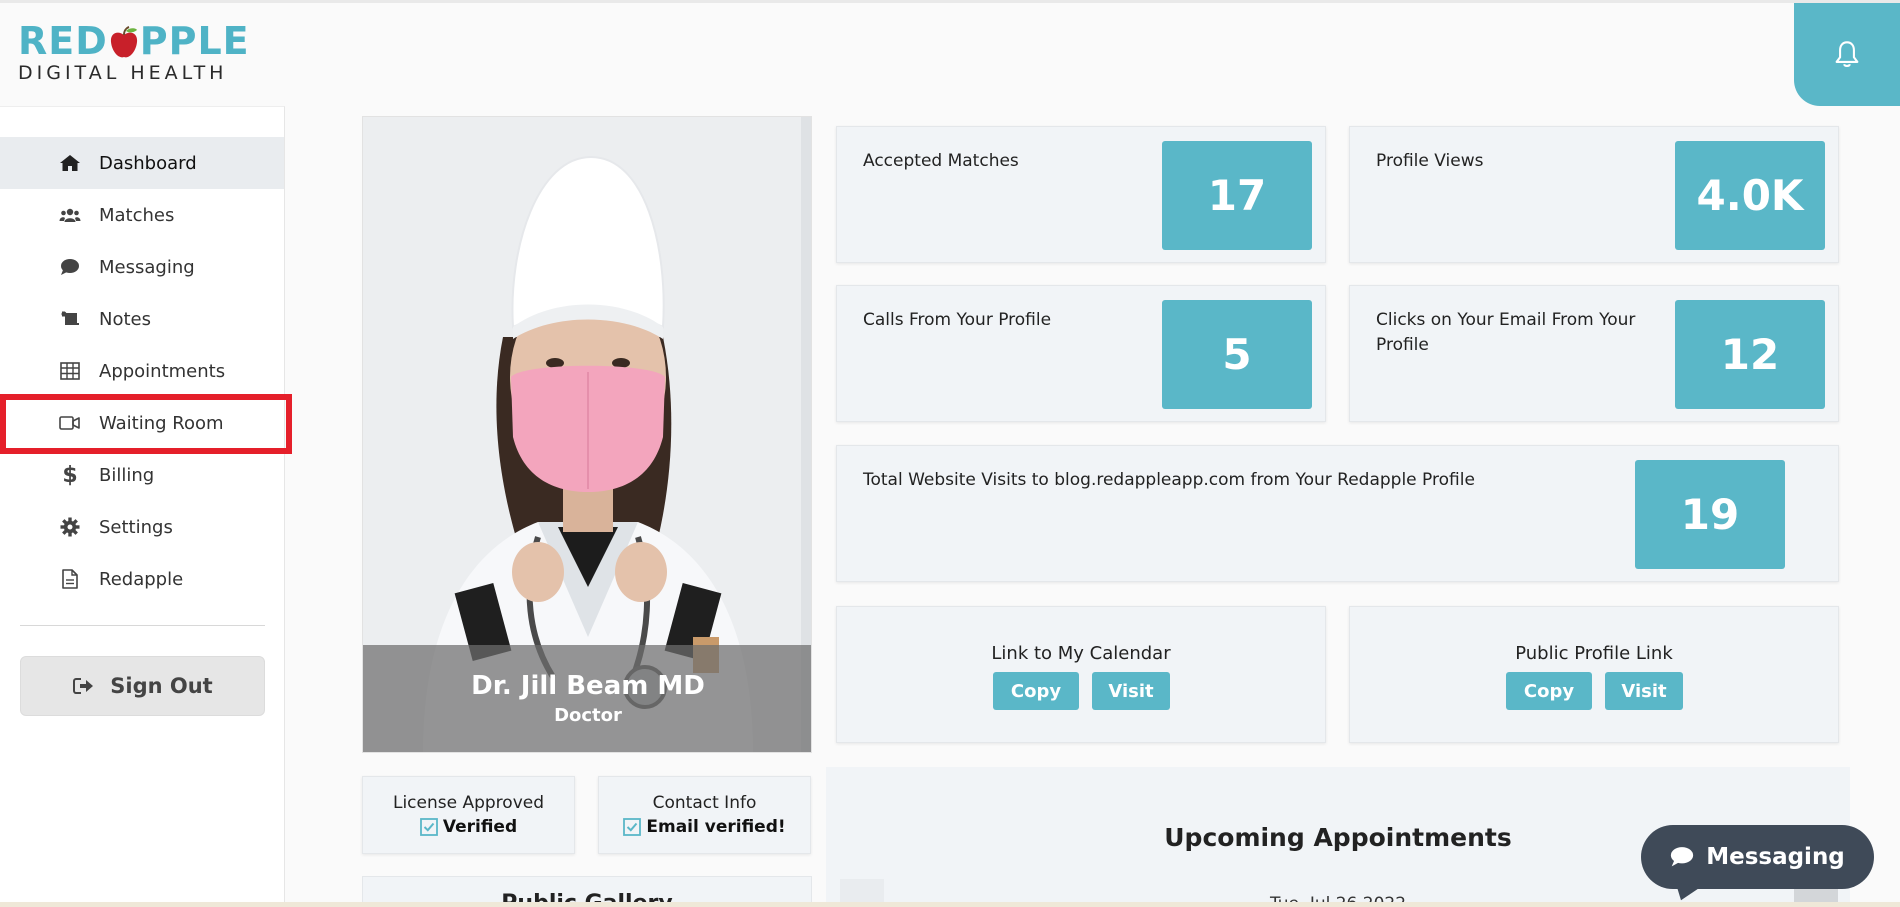  What do you see at coordinates (70, 579) in the screenshot?
I see `document-icon` at bounding box center [70, 579].